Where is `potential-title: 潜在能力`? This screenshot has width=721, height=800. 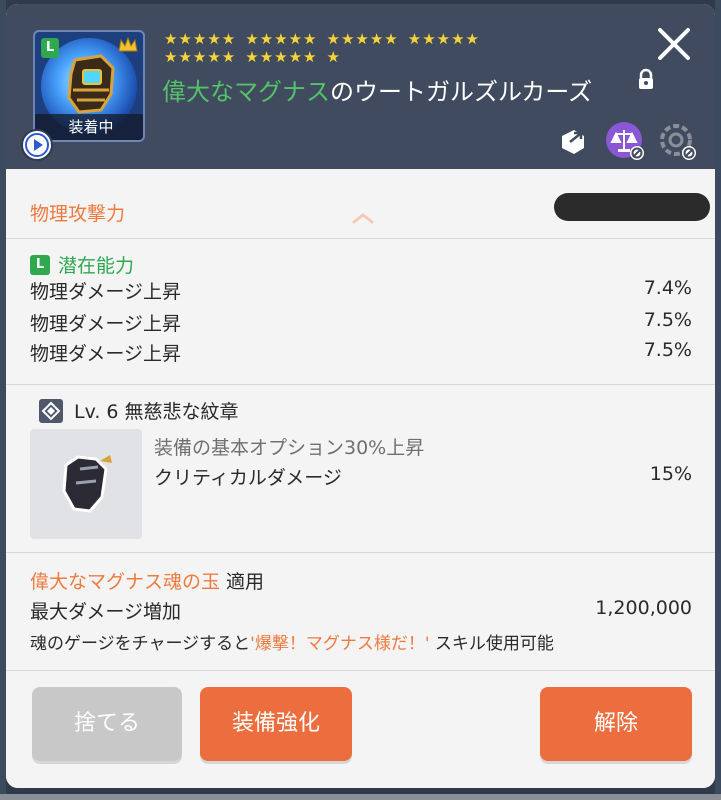 potential-title: 潜在能力 is located at coordinates (96, 266).